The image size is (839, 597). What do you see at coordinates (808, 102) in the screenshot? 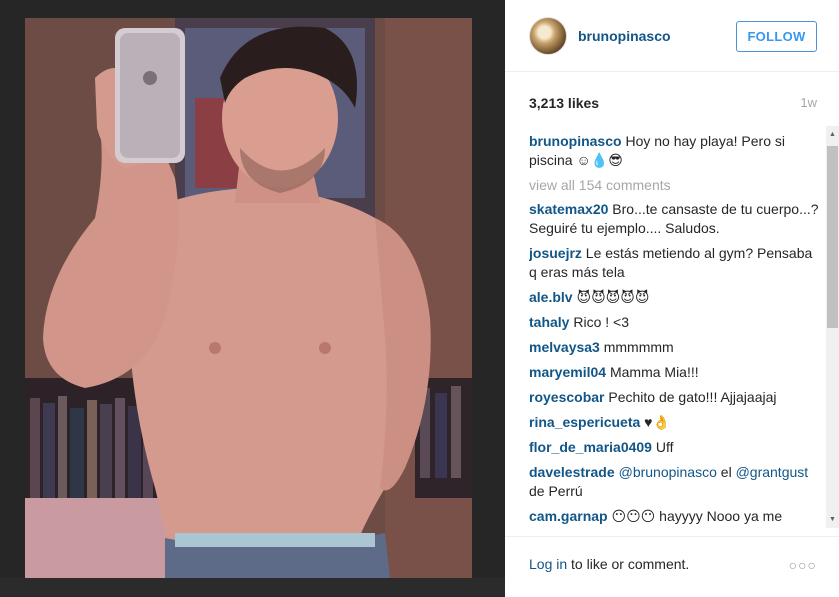
I see `post-age: 1w` at bounding box center [808, 102].